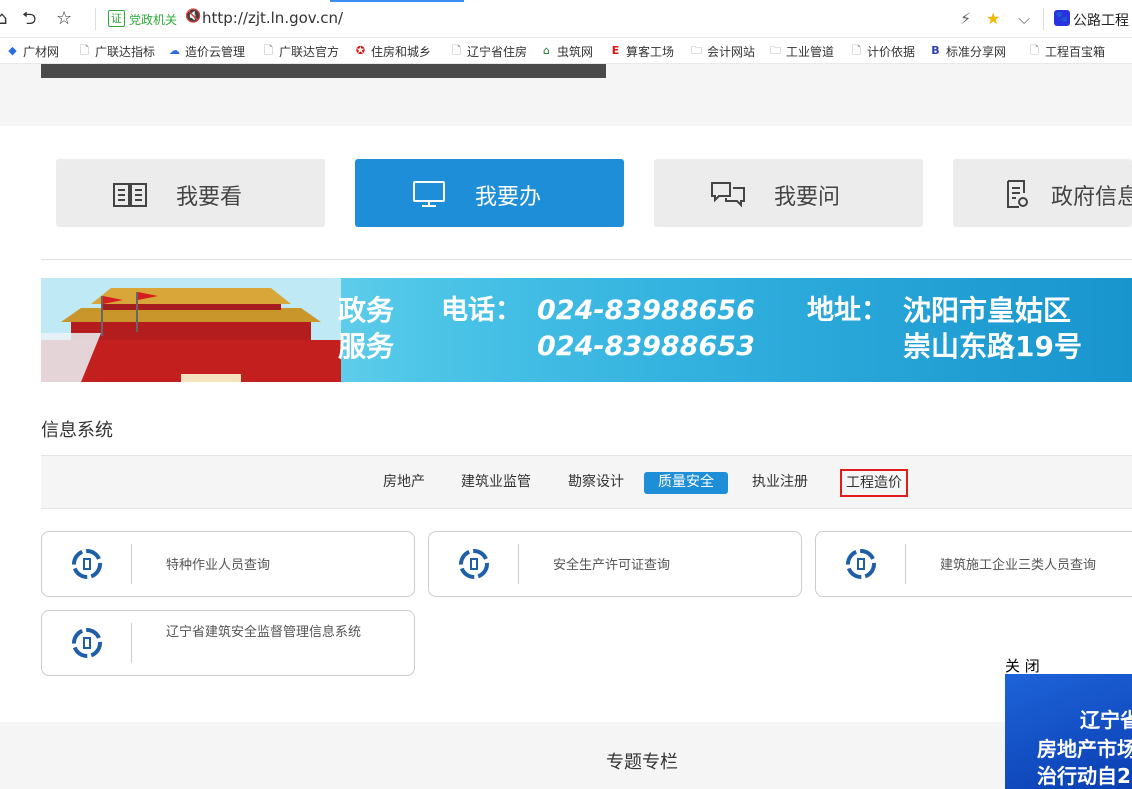 The image size is (1132, 789). What do you see at coordinates (3, 19) in the screenshot?
I see `home-icon: ⌂` at bounding box center [3, 19].